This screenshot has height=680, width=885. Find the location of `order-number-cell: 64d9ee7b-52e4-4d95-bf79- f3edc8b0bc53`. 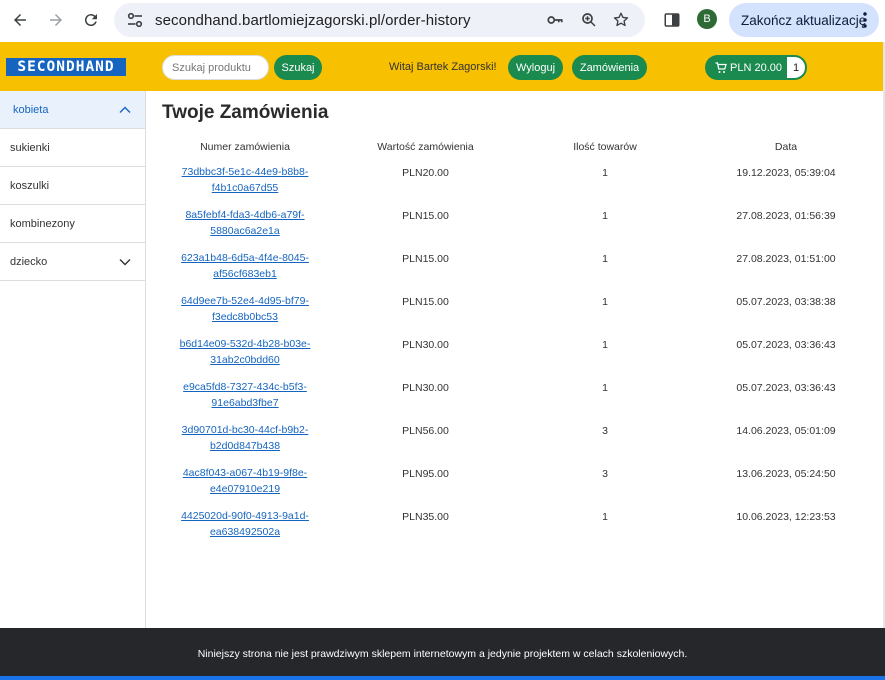

order-number-cell: 64d9ee7b-52e4-4d95-bf79- f3edc8b0bc53 is located at coordinates (245, 309).